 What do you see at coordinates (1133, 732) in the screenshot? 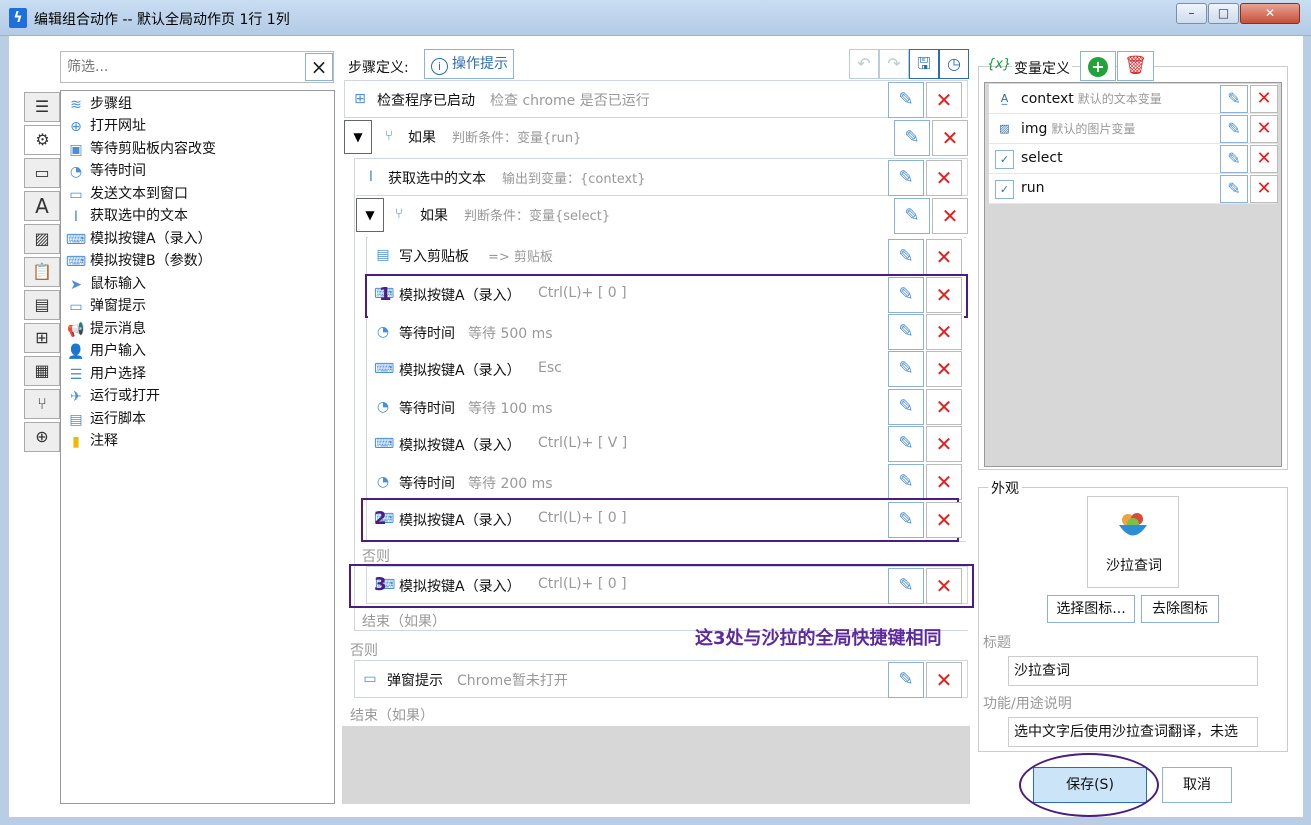
I see `description-input: 选中文字后使用沙拉查词翻译，未选` at bounding box center [1133, 732].